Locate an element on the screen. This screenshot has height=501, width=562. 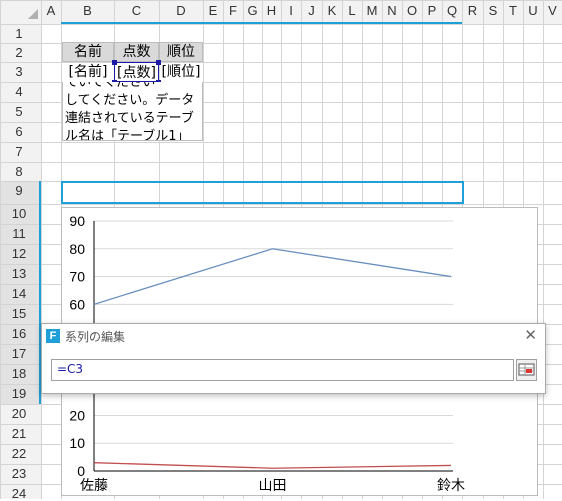
column-header-g: G is located at coordinates (252, 10).